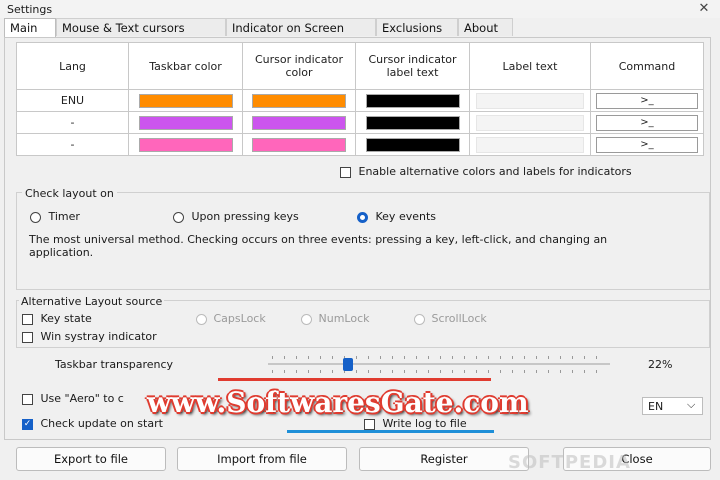 The width and height of the screenshot is (720, 480). What do you see at coordinates (704, 9) in the screenshot?
I see `close-icon: ✕` at bounding box center [704, 9].